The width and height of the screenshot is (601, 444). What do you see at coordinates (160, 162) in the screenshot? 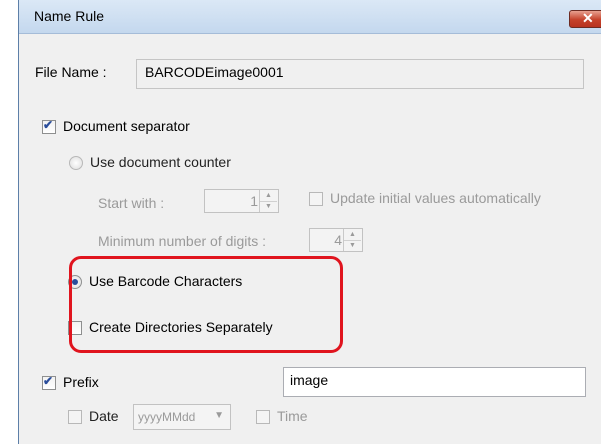
I see `use-document-counter-label: Use document counter` at bounding box center [160, 162].